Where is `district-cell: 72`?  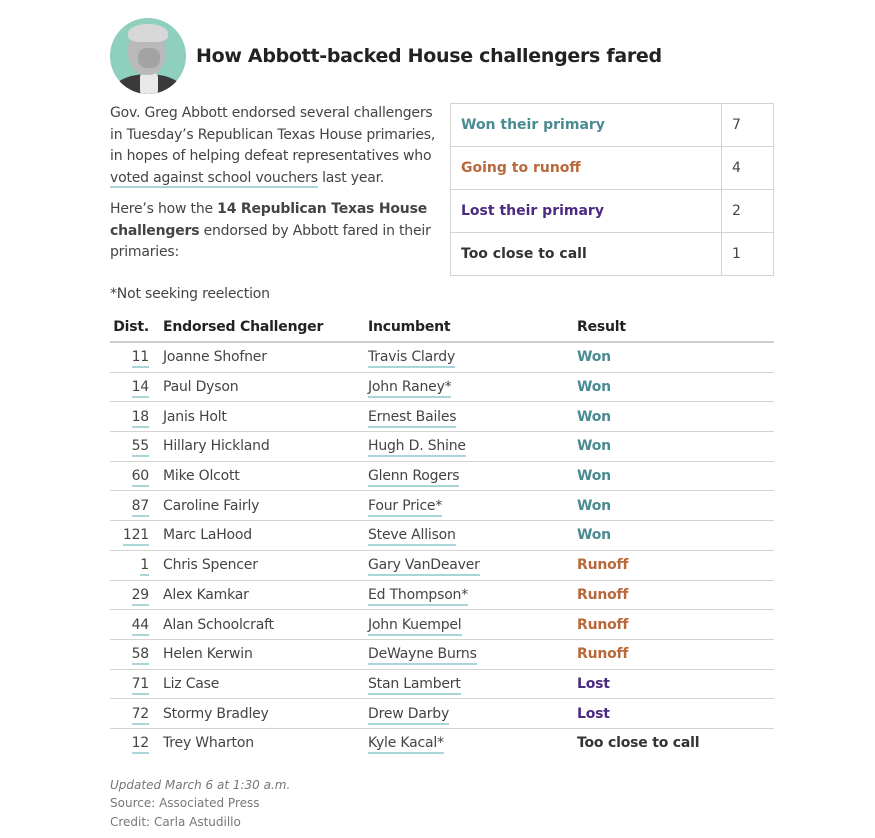
district-cell: 72 is located at coordinates (136, 713).